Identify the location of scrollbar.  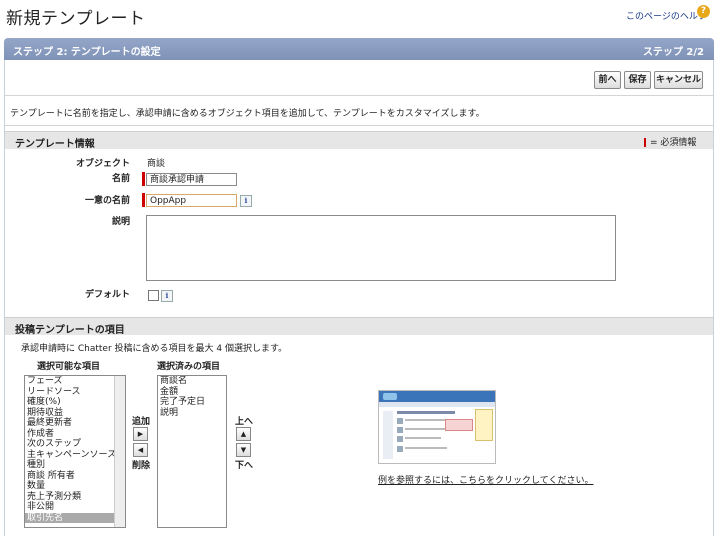
(119, 451).